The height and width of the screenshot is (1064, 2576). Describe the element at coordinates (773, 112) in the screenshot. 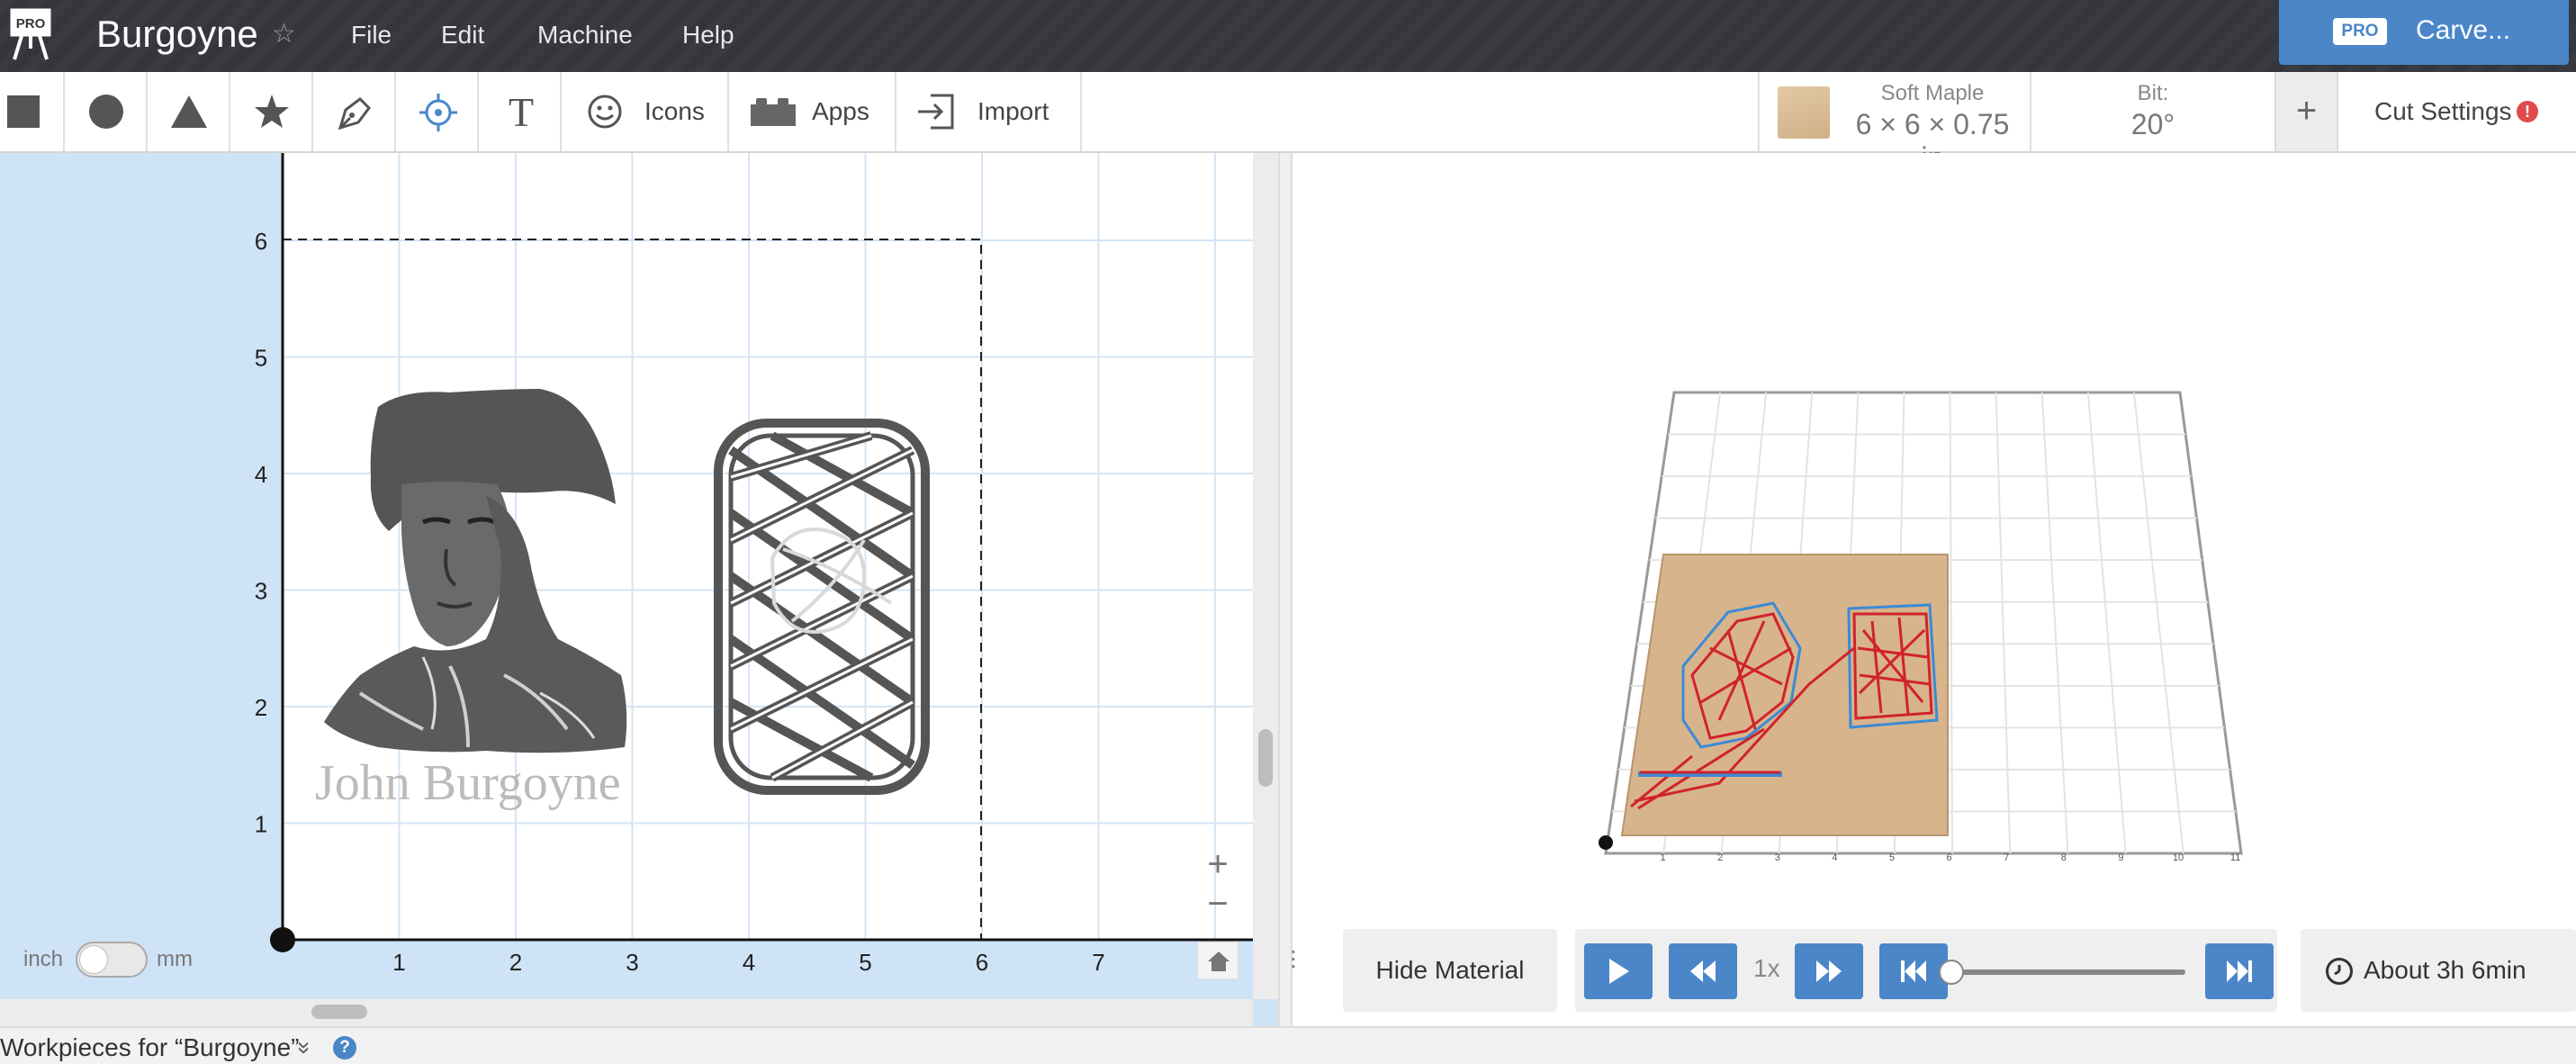

I see `lego-brick-icon` at that location.